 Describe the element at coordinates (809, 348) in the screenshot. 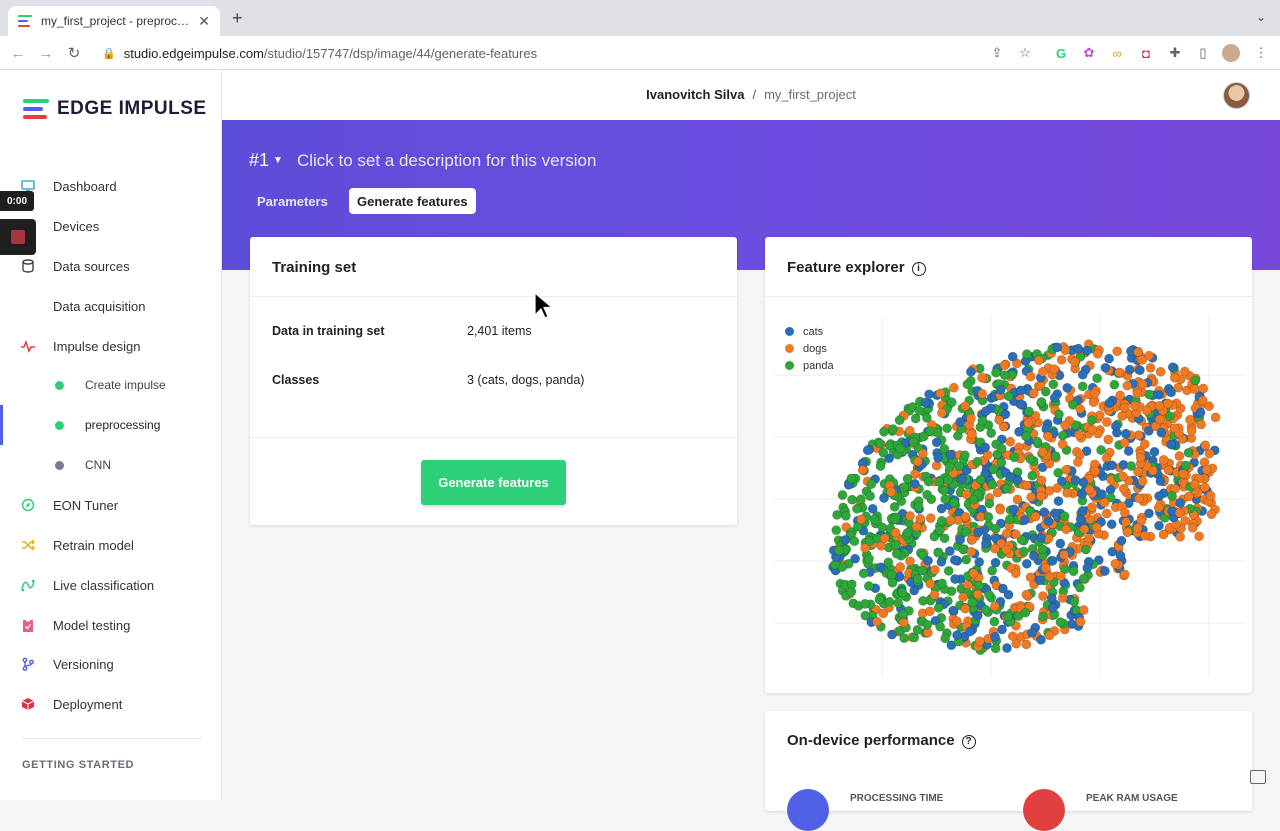

I see `legend-item-dogs: dogs` at that location.